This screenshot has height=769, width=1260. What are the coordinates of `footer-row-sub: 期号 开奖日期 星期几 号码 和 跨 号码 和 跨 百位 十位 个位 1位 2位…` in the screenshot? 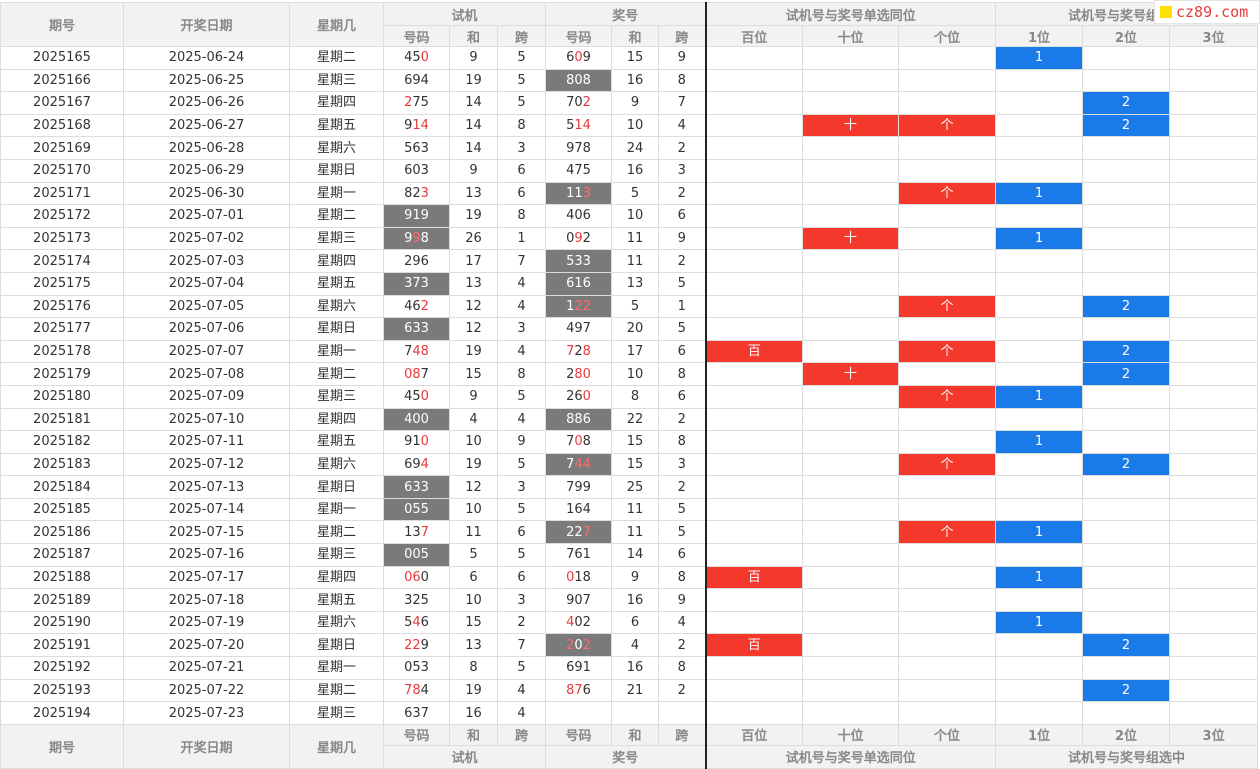 It's located at (629, 746).